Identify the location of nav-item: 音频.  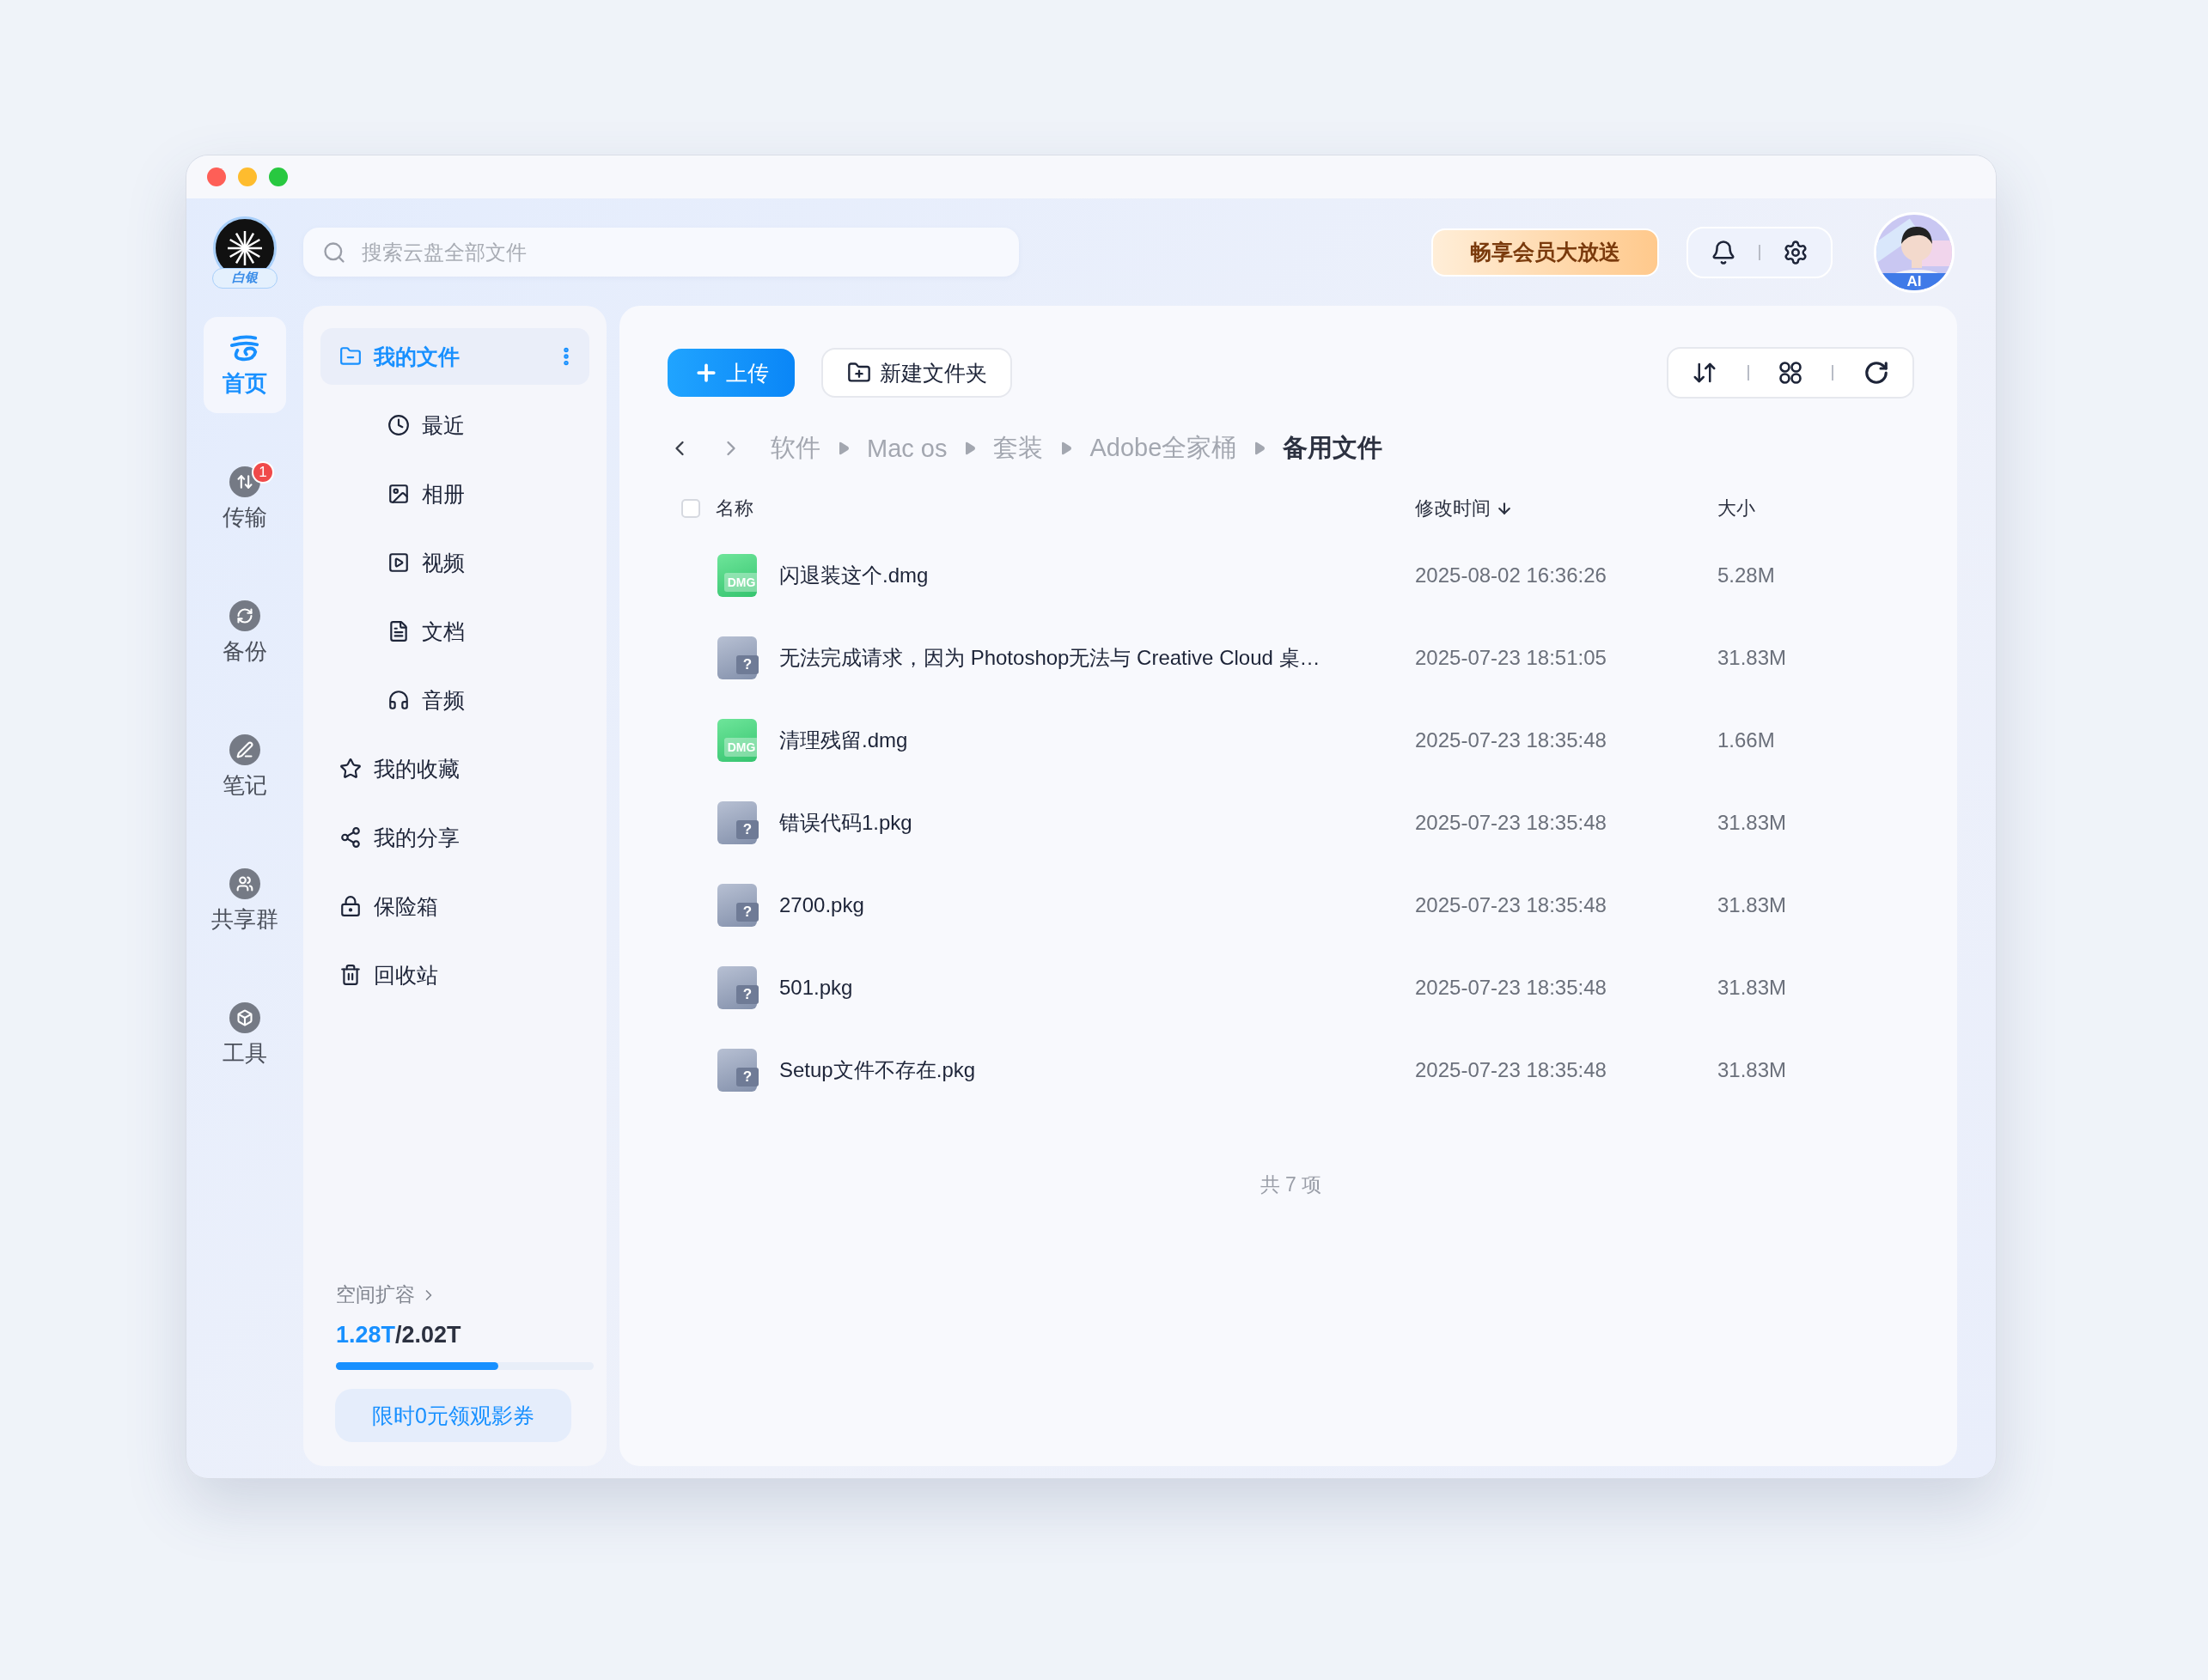
(454, 700).